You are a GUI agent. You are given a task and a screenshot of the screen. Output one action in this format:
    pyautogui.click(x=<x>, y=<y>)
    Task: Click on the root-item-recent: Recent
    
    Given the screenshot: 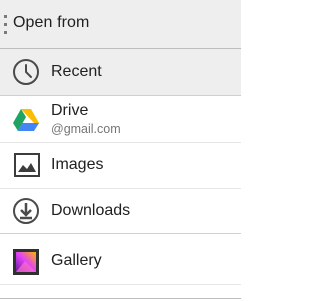 What is the action you would take?
    pyautogui.click(x=120, y=72)
    